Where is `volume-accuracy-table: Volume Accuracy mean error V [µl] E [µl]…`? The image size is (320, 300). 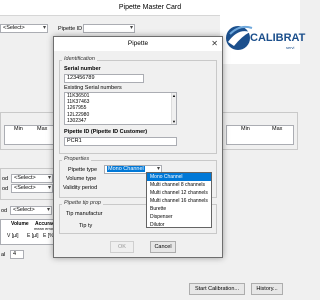
volume-accuracy-table: Volume Accuracy mean error V [µl] E [µl]… is located at coordinates (29, 232).